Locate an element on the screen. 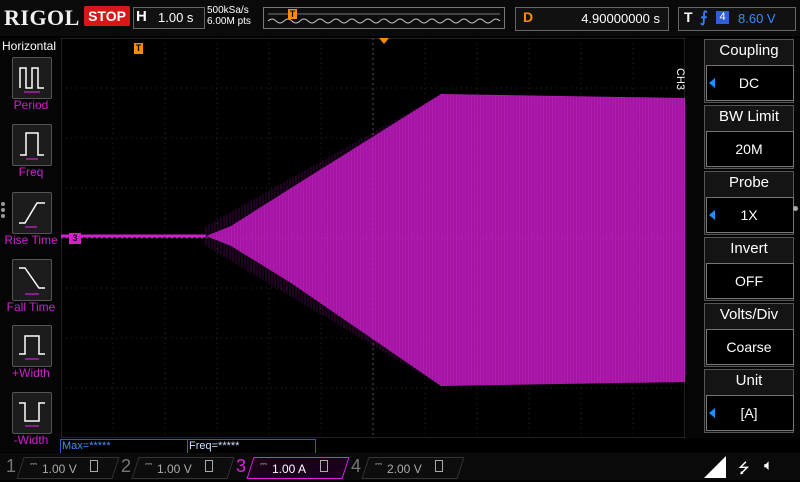  softkey-title: Unit is located at coordinates (749, 380).